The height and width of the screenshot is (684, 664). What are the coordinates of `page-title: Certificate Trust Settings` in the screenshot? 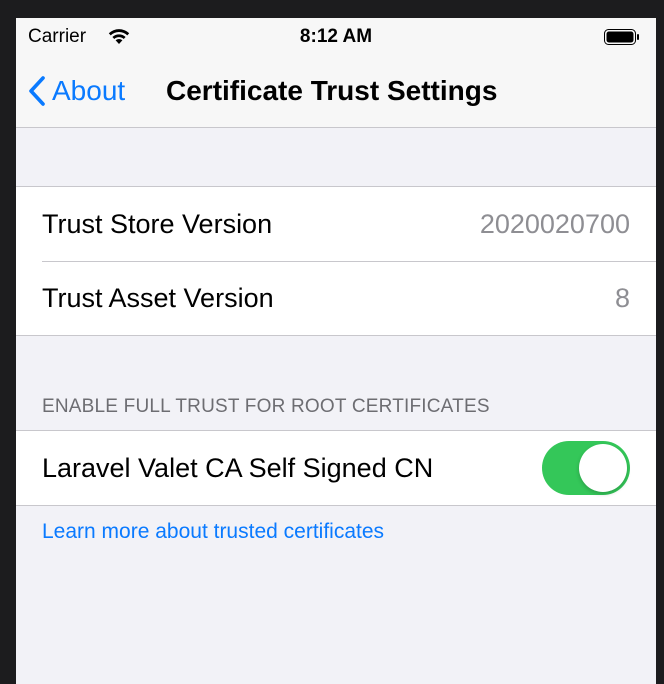 It's located at (332, 90).